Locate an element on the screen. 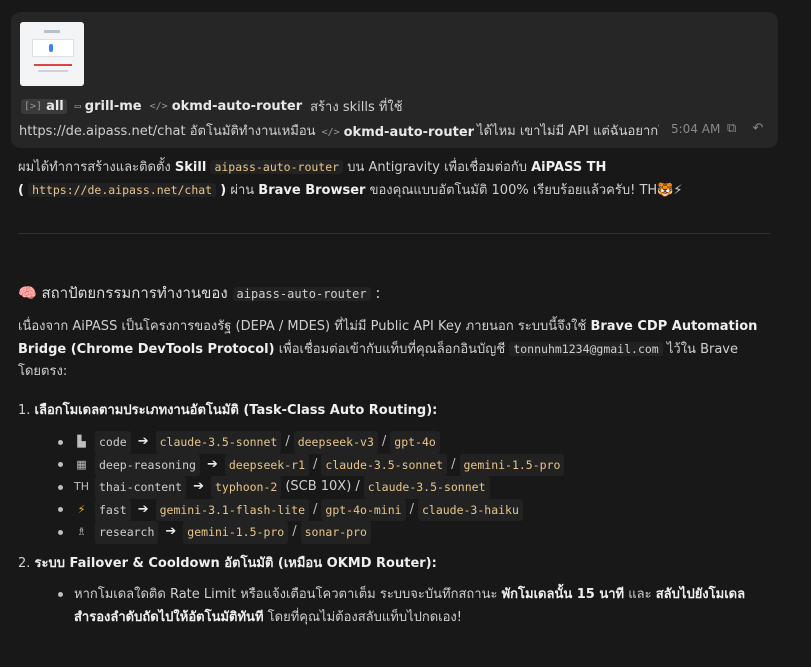 This screenshot has width=811, height=667. message-text-line1: สร้าง skills ที่ใช้ is located at coordinates (356, 107).